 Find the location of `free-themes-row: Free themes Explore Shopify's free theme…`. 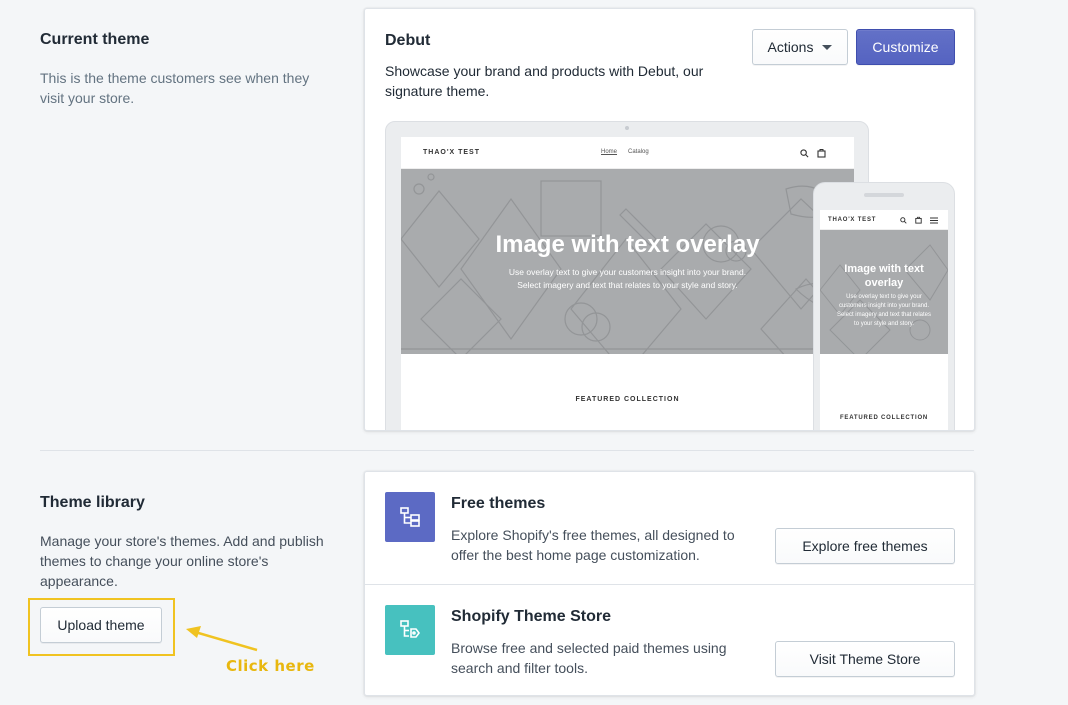

free-themes-row: Free themes Explore Shopify's free theme… is located at coordinates (669, 528).